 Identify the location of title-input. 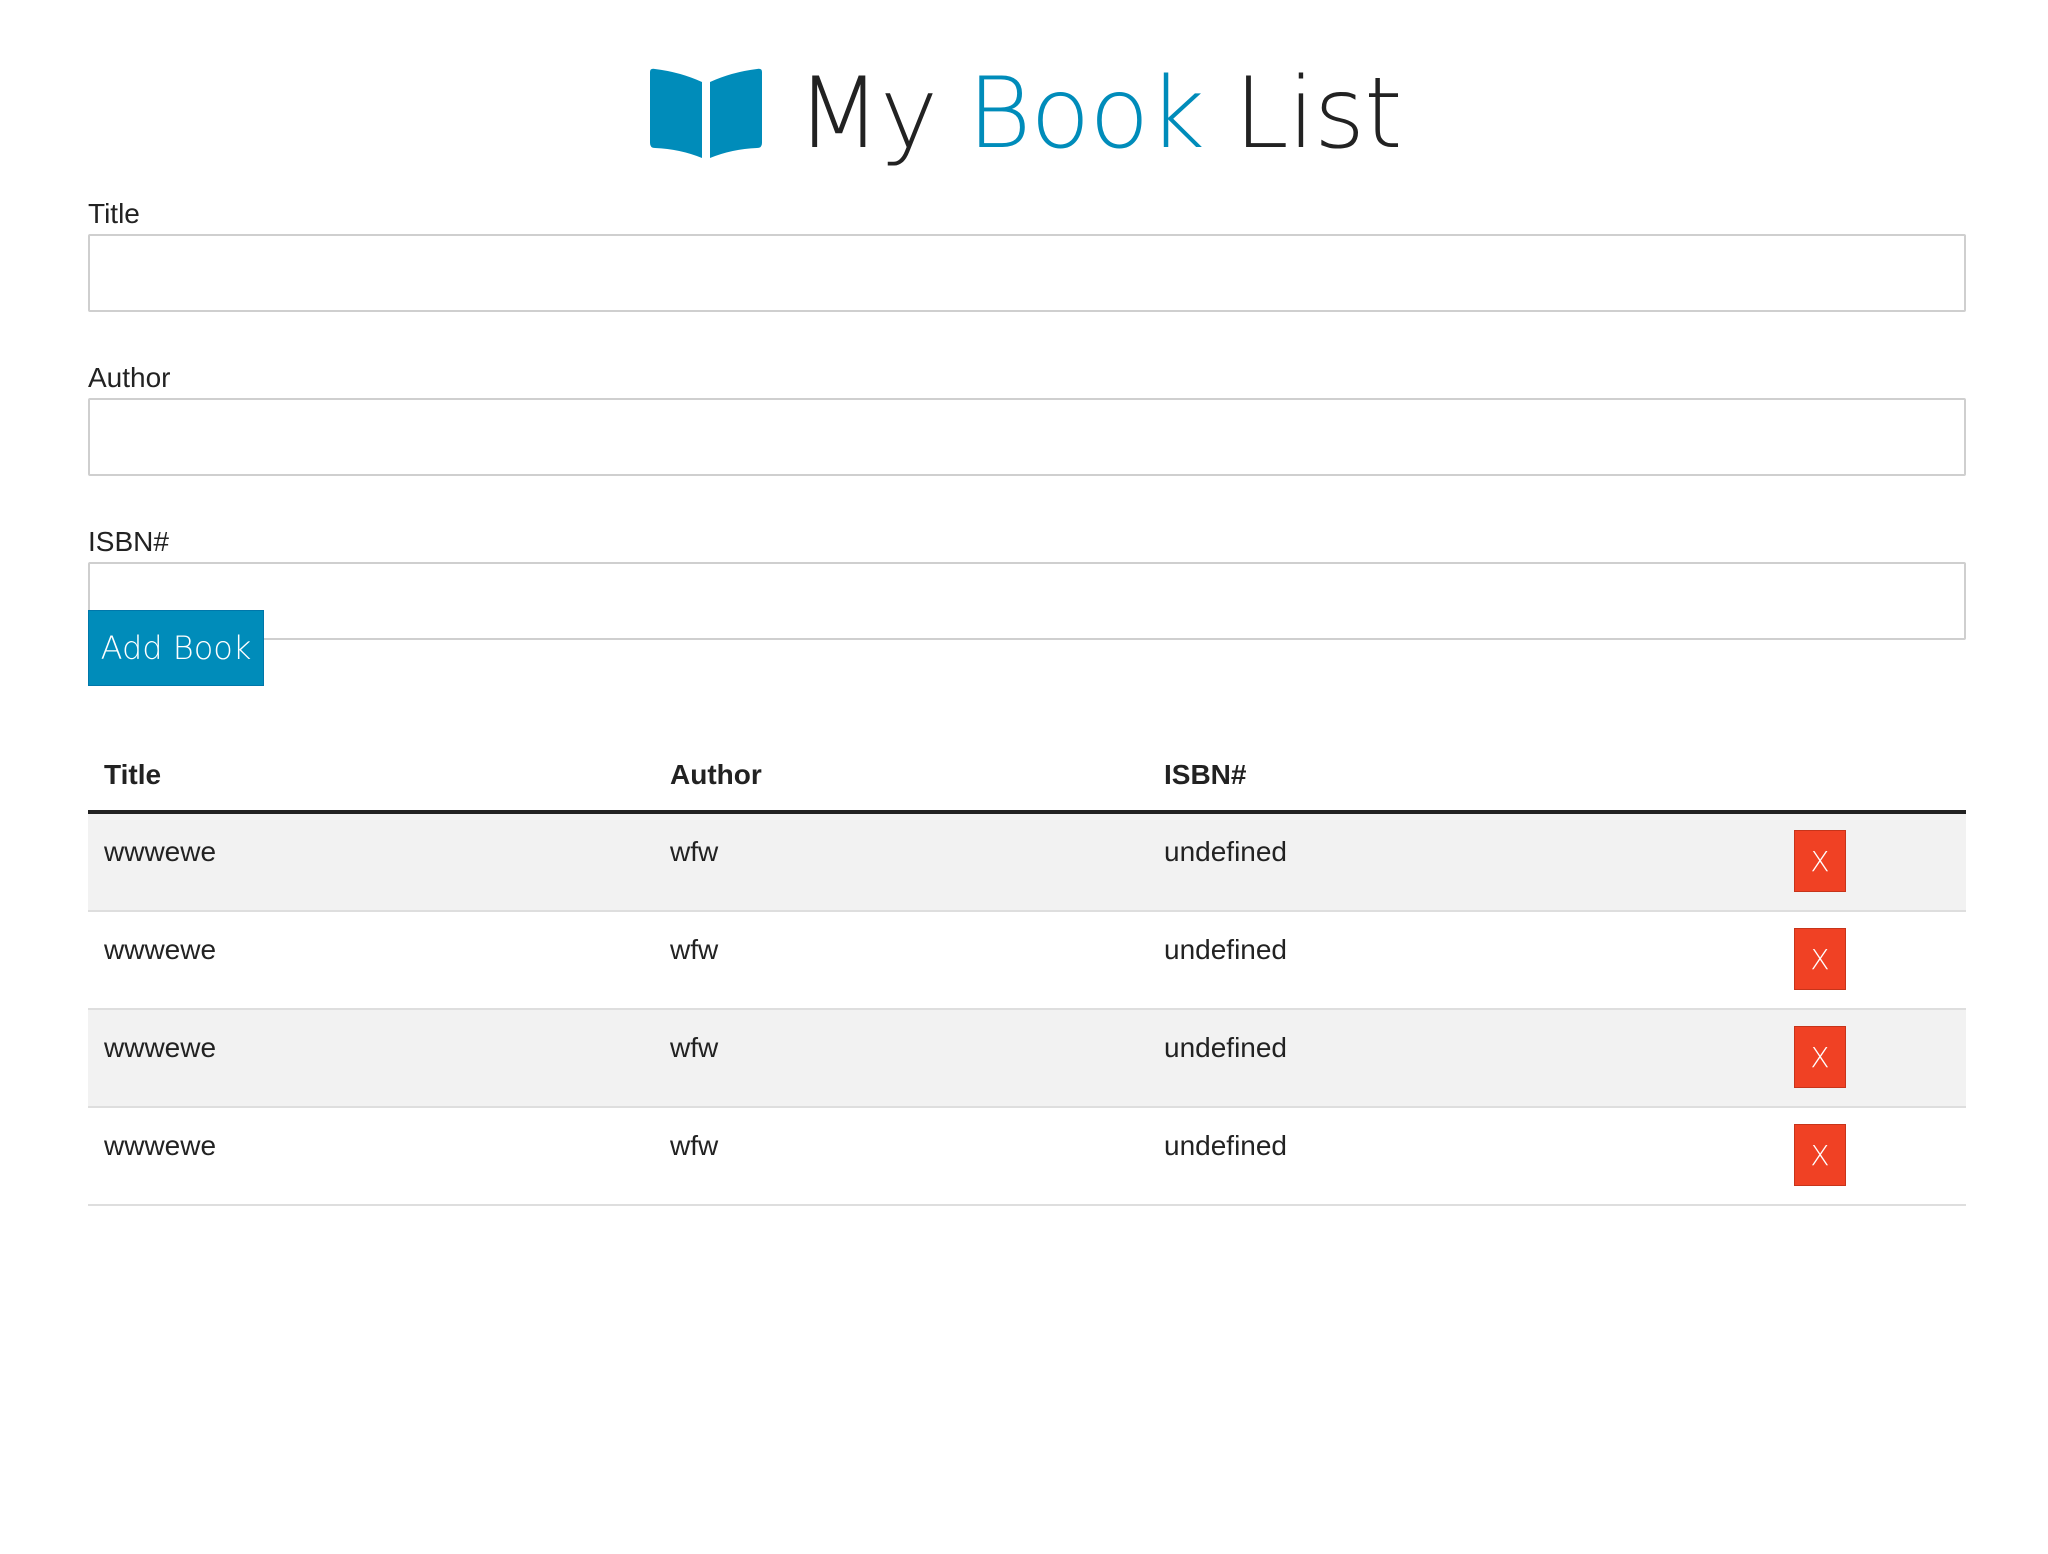
(1027, 273).